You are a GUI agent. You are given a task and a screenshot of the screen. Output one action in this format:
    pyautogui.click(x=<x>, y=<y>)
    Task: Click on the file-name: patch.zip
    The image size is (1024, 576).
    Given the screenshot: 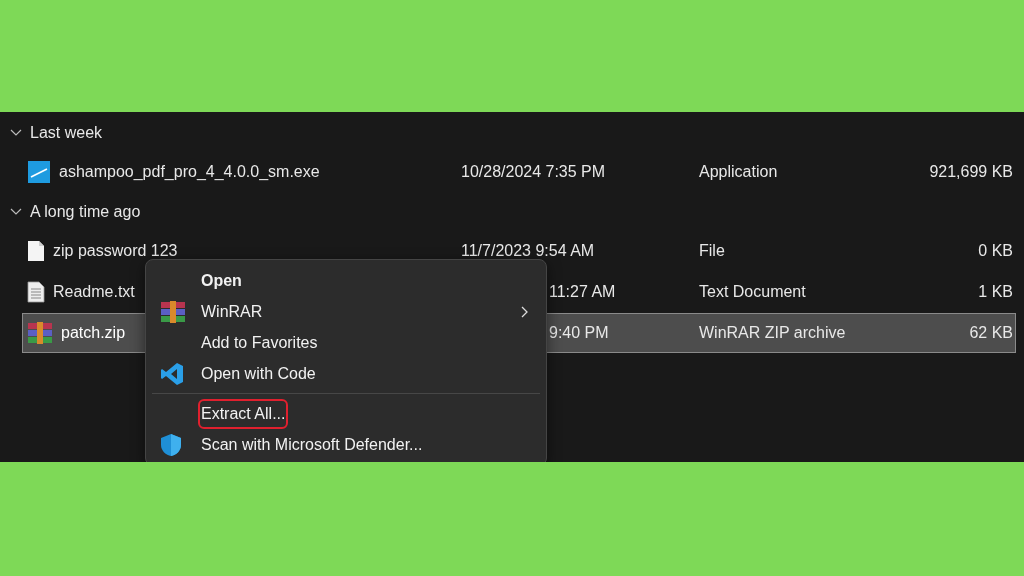 What is the action you would take?
    pyautogui.click(x=93, y=333)
    